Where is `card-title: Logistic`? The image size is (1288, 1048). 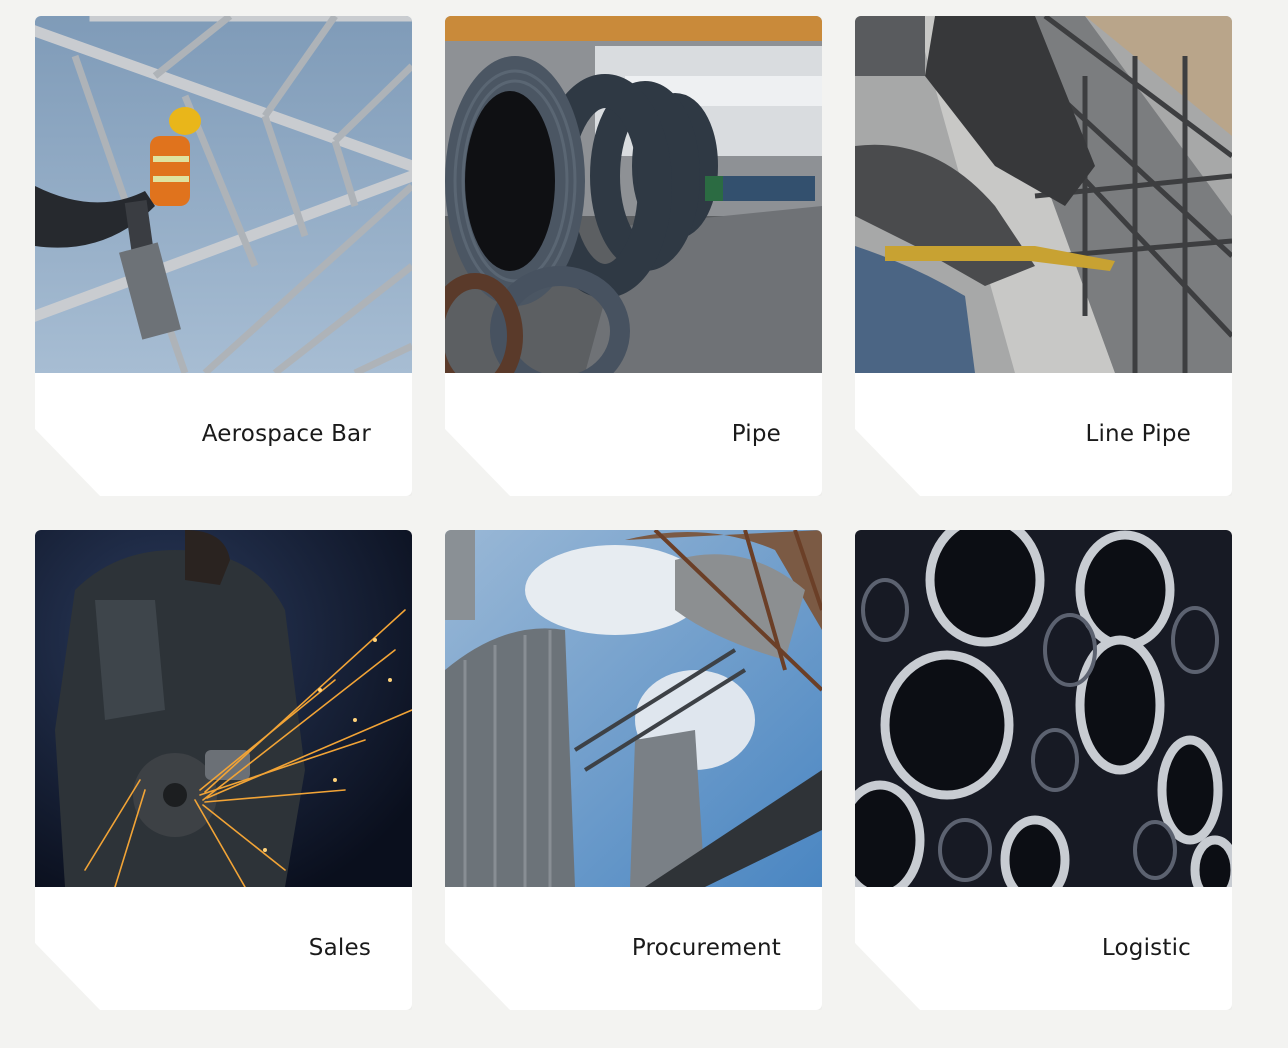 card-title: Logistic is located at coordinates (1146, 948).